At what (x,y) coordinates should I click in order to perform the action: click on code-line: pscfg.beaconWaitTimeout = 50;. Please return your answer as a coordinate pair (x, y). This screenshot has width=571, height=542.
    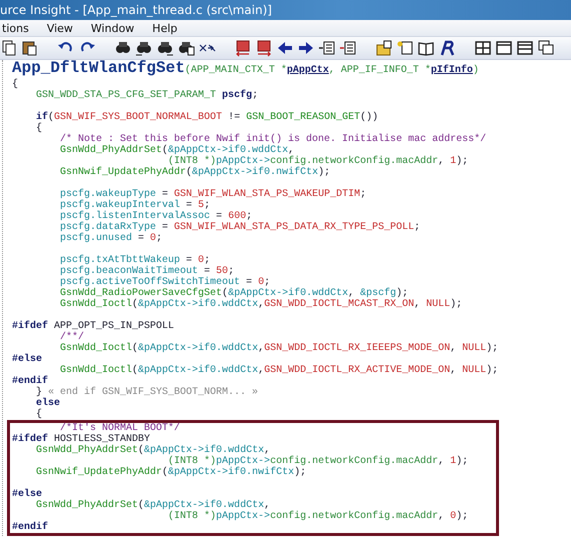
    Looking at the image, I should click on (146, 271).